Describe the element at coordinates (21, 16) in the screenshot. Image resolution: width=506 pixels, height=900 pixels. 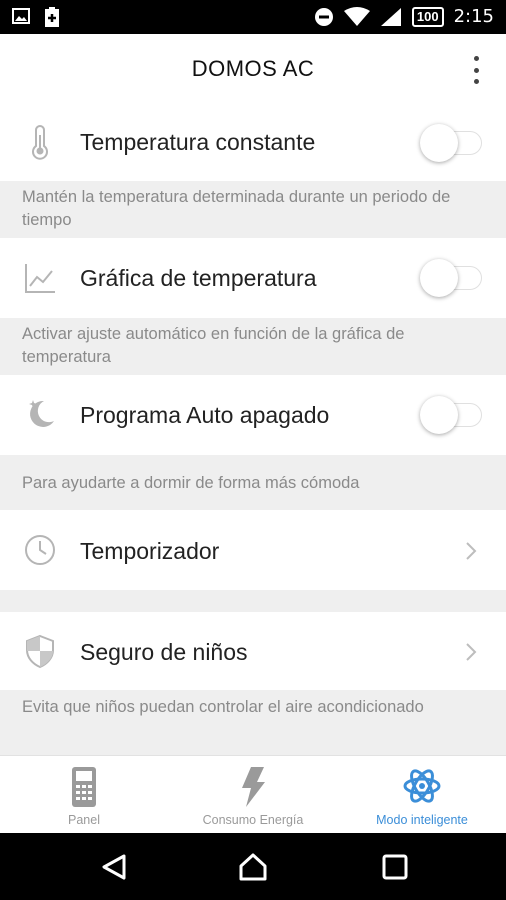
I see `image-icon` at that location.